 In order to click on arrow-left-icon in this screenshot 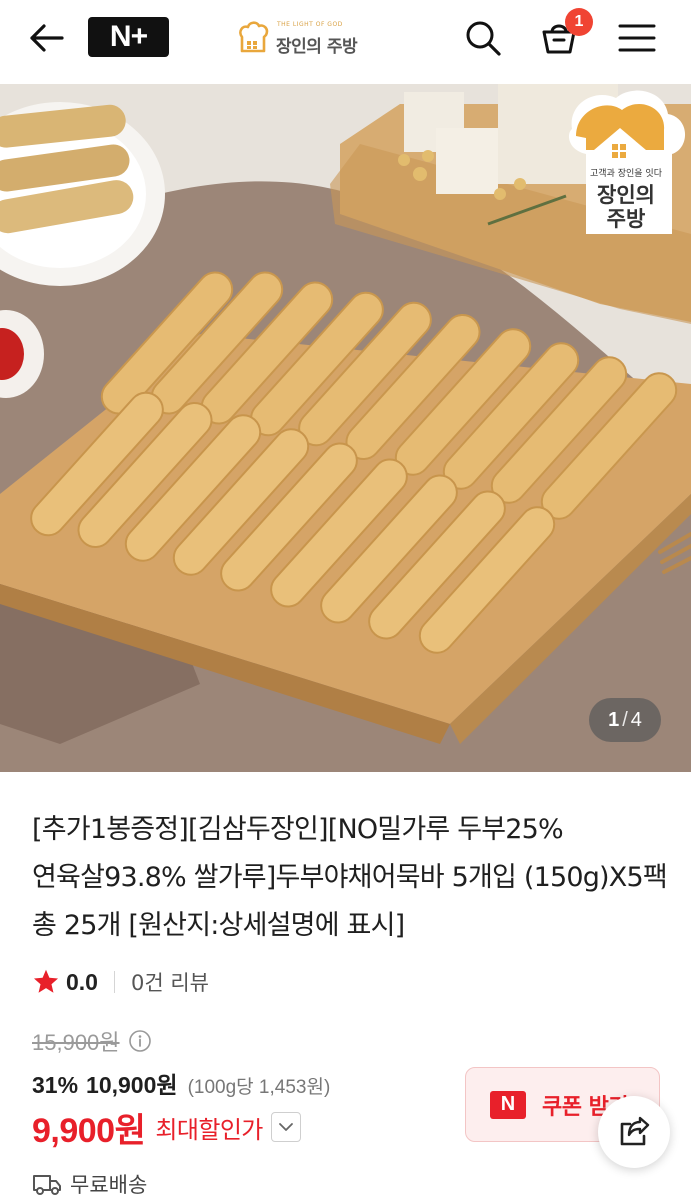, I will do `click(47, 38)`.